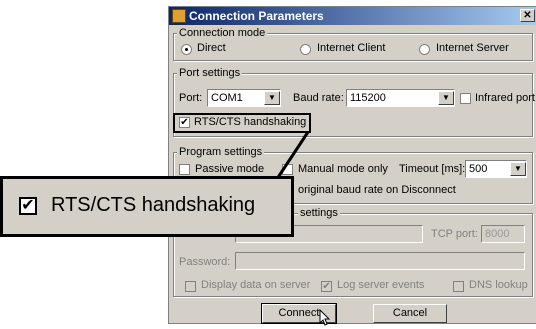 The image size is (536, 329). What do you see at coordinates (291, 157) in the screenshot?
I see `callout-connector` at bounding box center [291, 157].